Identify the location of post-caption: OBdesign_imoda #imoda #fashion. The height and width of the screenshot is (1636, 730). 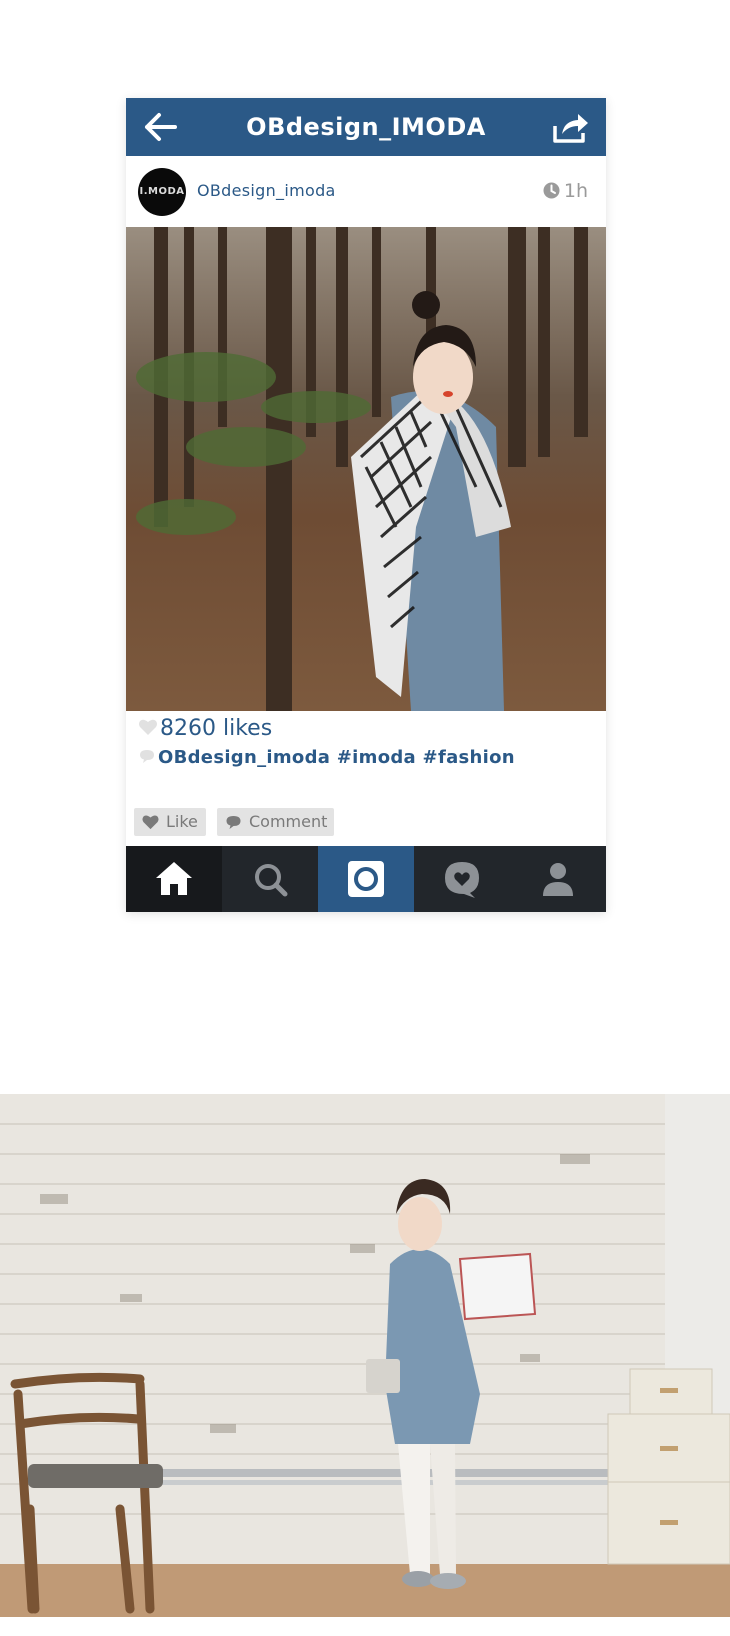
(326, 758).